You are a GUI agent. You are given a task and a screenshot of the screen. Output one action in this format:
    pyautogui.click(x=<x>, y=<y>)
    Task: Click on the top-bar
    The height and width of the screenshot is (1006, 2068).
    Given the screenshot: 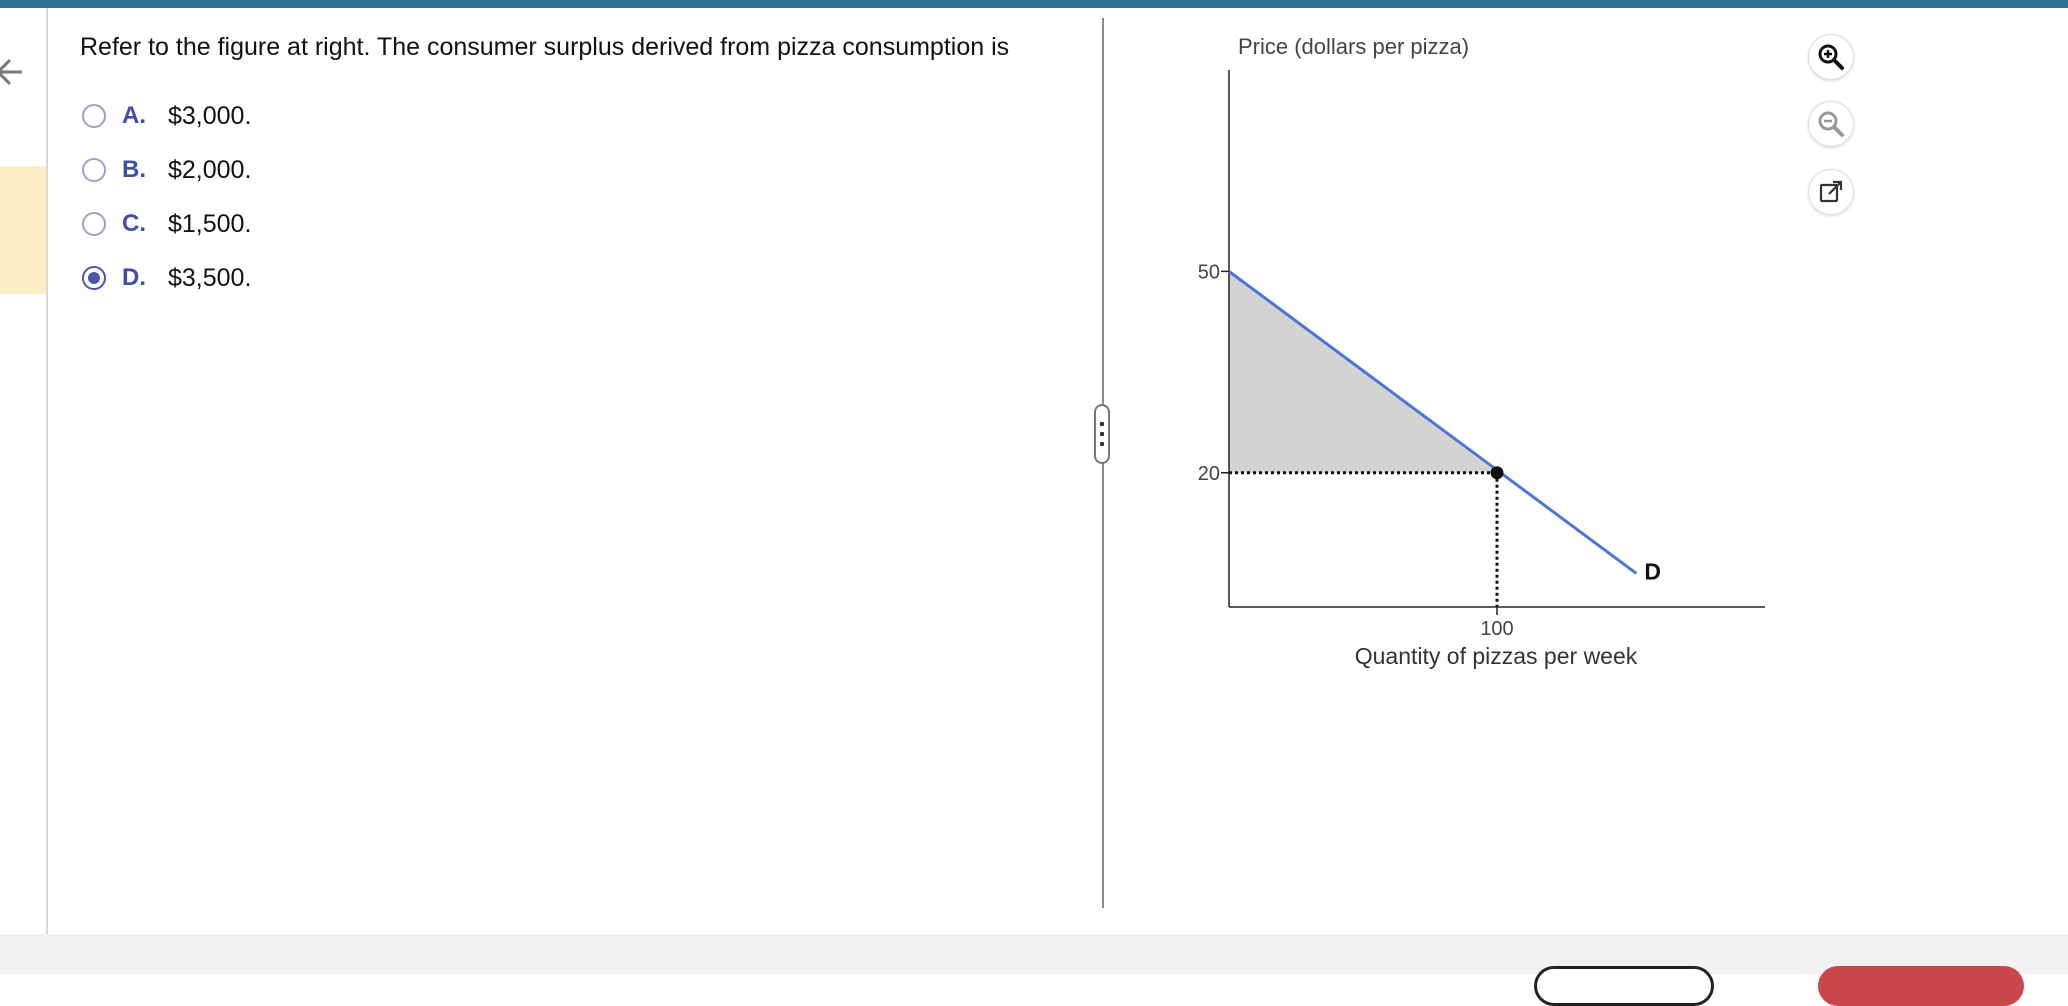 What is the action you would take?
    pyautogui.click(x=1034, y=4)
    